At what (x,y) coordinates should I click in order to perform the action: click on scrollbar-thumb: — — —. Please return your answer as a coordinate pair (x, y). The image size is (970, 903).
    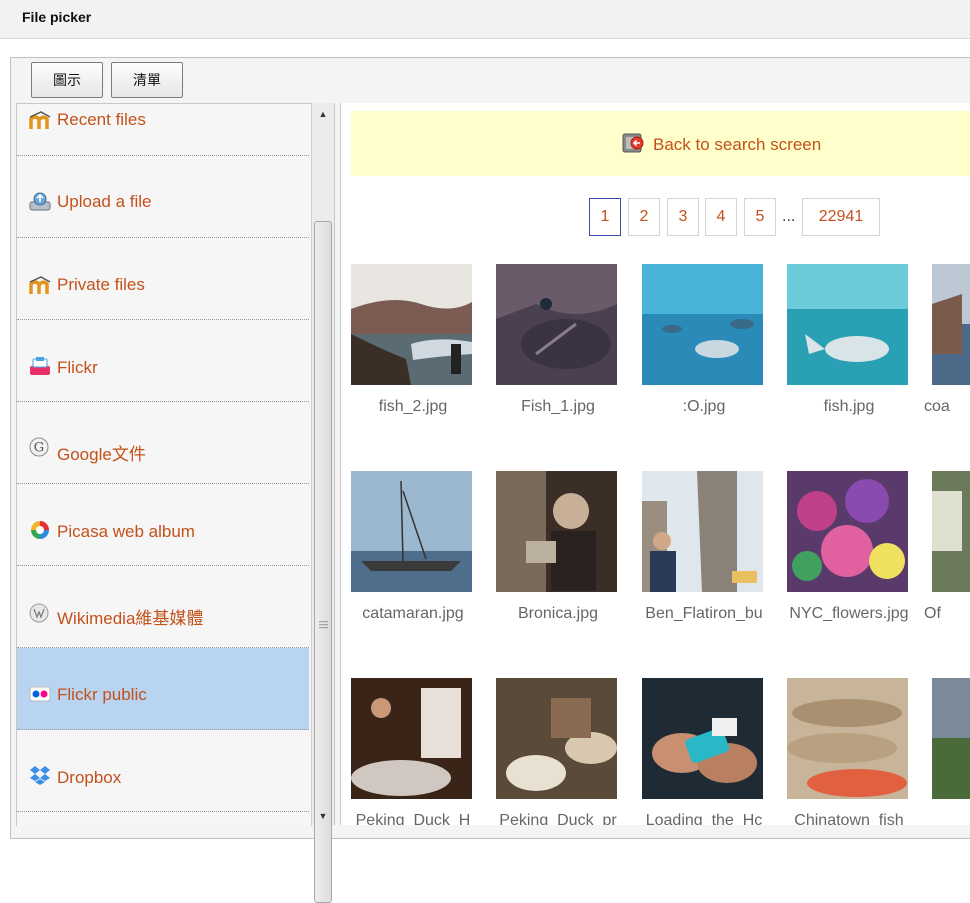
    Looking at the image, I should click on (323, 562).